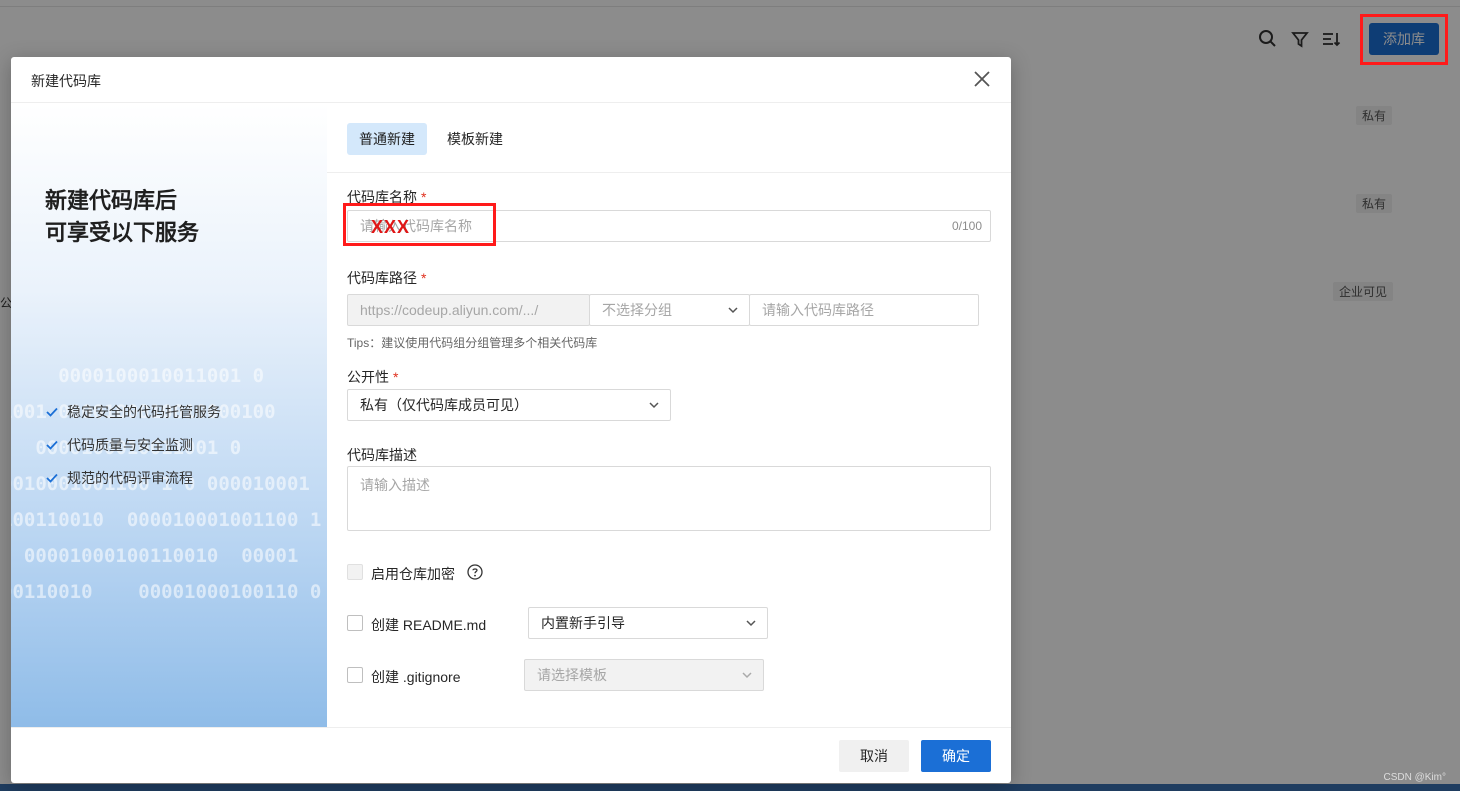 The height and width of the screenshot is (791, 1460). I want to click on repo-path-label: 代码库路径 *, so click(387, 278).